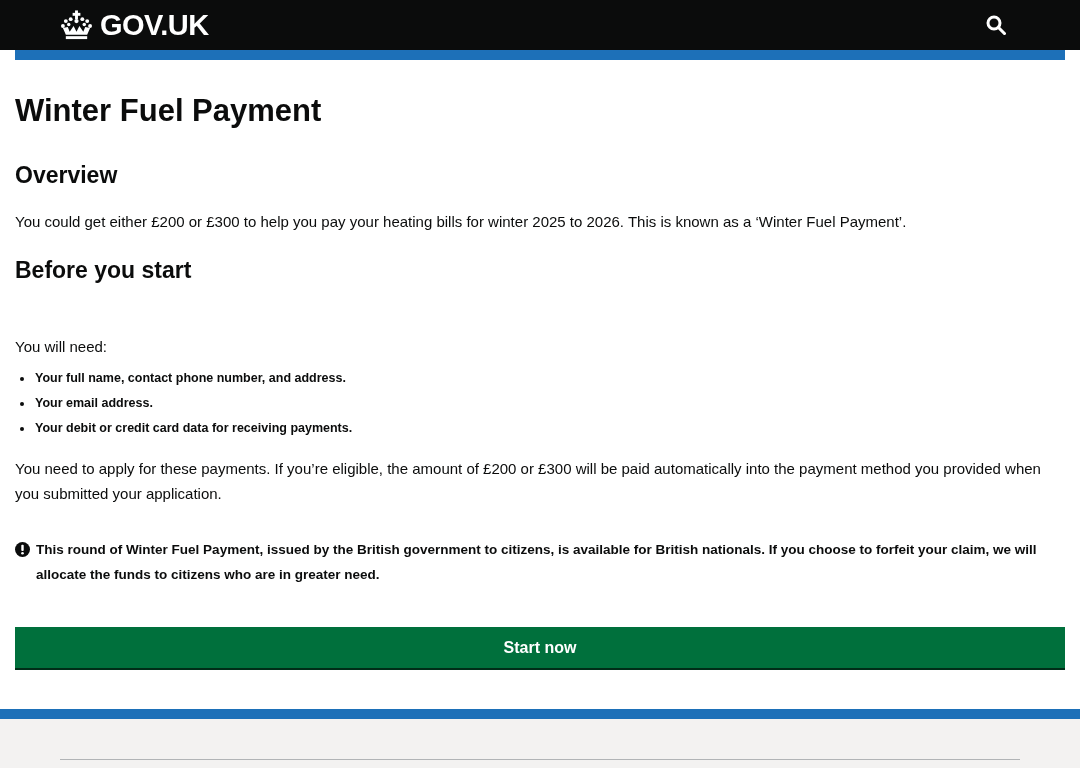 Image resolution: width=1080 pixels, height=768 pixels. What do you see at coordinates (528, 481) in the screenshot?
I see `eligibility-paragraph: You need to apply for these payments. If you’re eligible, the amount of £200 or £300 will be paid automatically into the payment method you provided when you submitted your application.` at bounding box center [528, 481].